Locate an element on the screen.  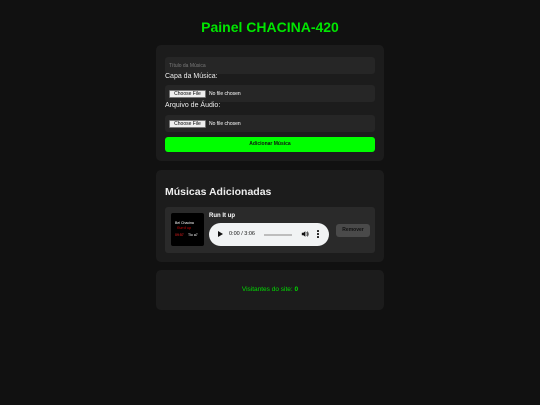
page-title: Painel CHACINA-420 is located at coordinates (270, 27).